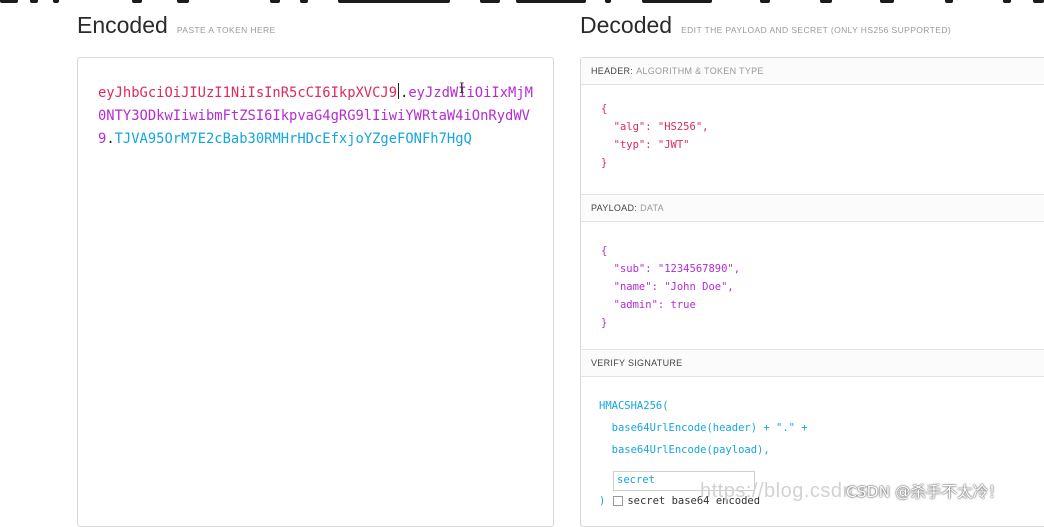 Image resolution: width=1044 pixels, height=527 pixels. I want to click on header-label: HEADER:, so click(612, 71).